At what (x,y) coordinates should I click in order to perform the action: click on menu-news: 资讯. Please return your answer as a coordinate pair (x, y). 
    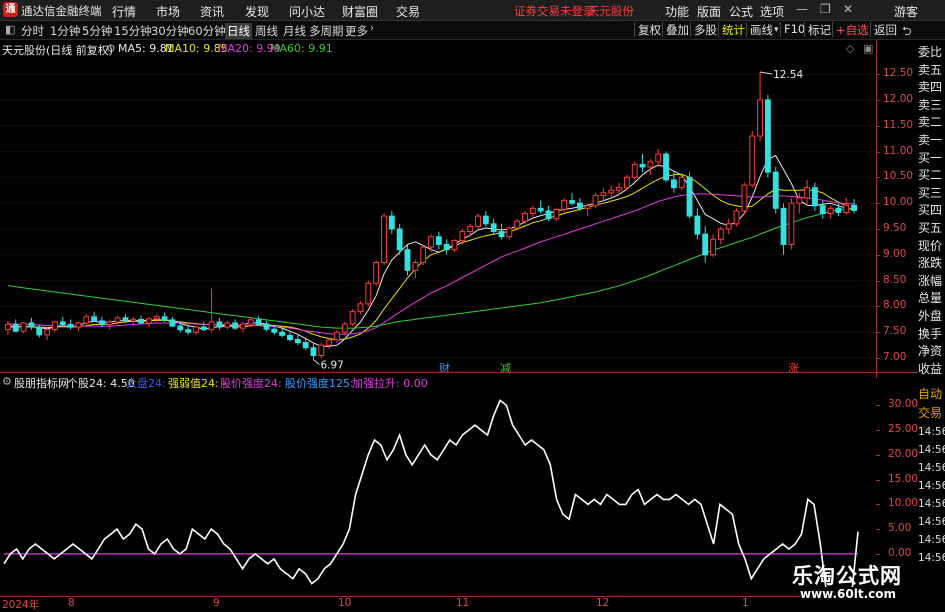
    Looking at the image, I should click on (212, 11).